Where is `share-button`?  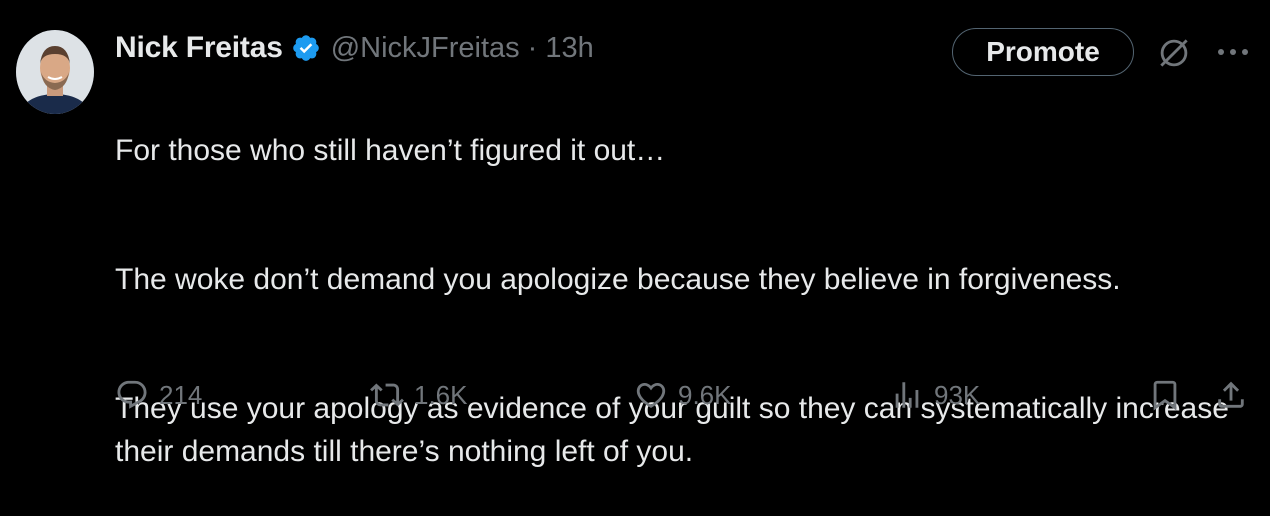 share-button is located at coordinates (1231, 395).